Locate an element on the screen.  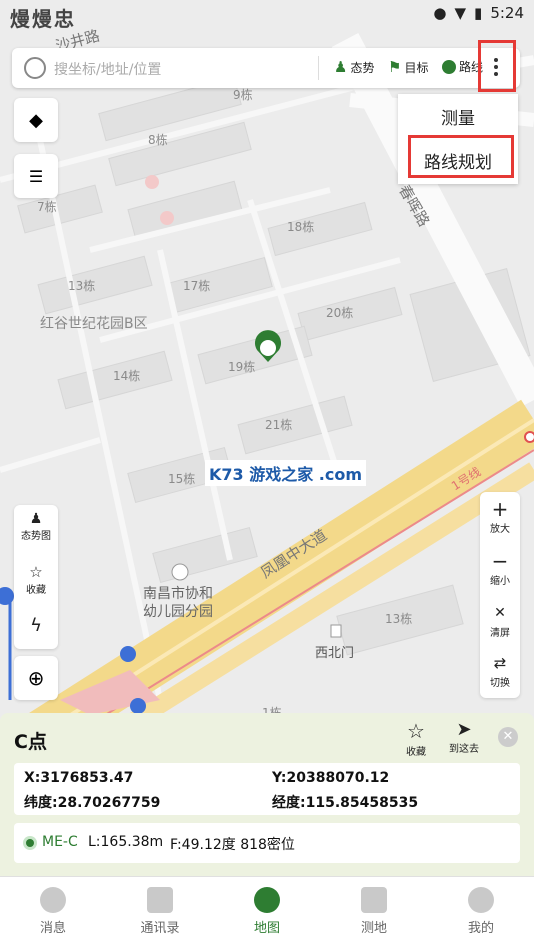
tool-situation: ♟ 态势 is located at coordinates (354, 67).